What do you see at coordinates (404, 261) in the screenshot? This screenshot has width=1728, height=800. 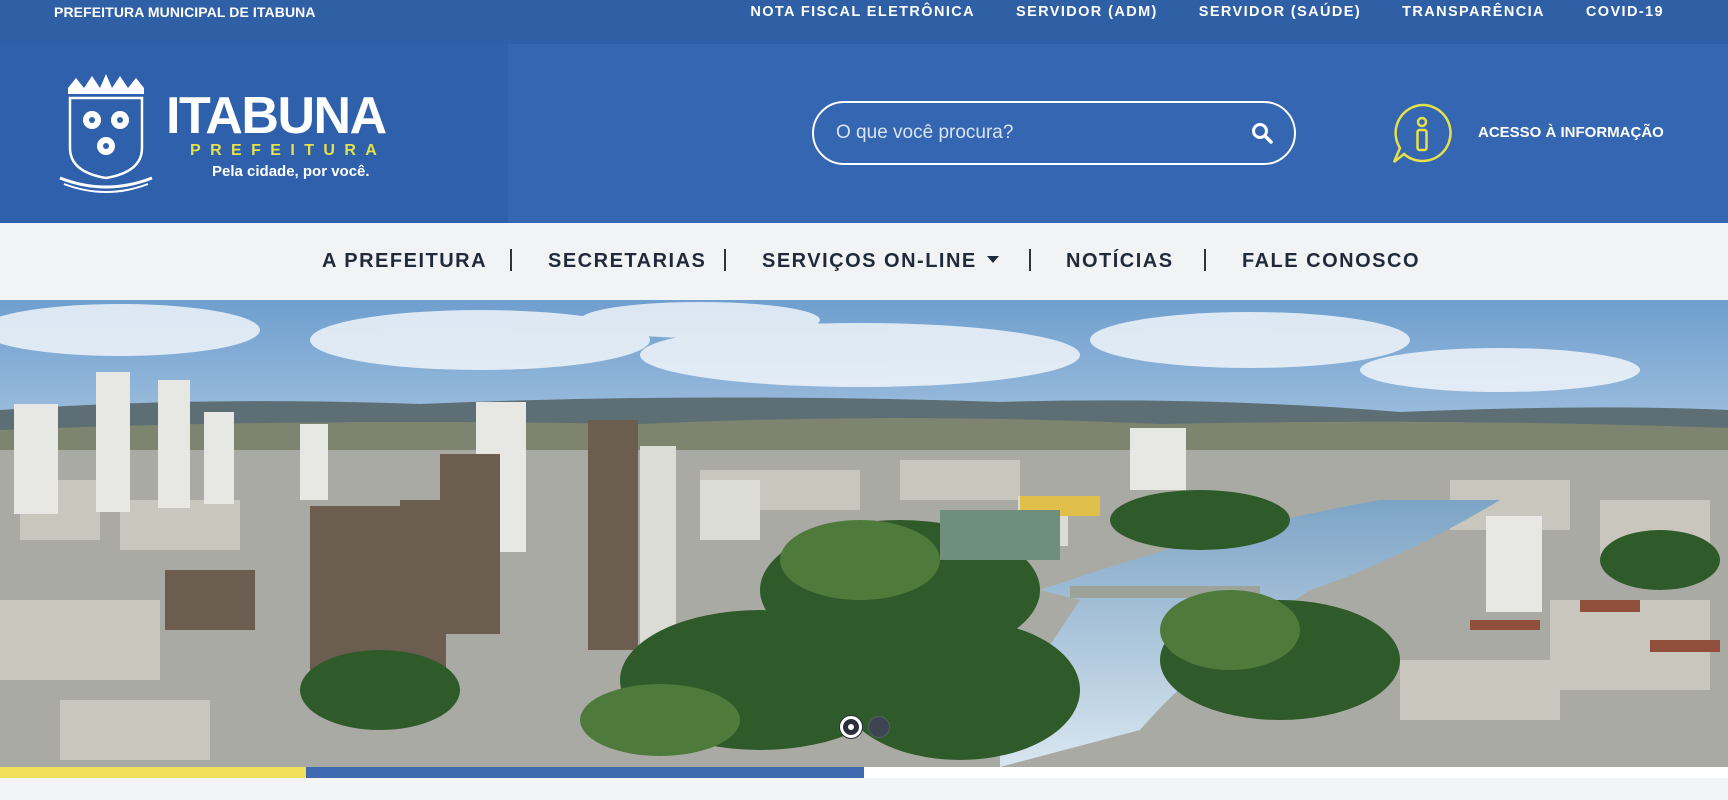 I see `nav-item-a-prefeitura: A PREFEITURA` at bounding box center [404, 261].